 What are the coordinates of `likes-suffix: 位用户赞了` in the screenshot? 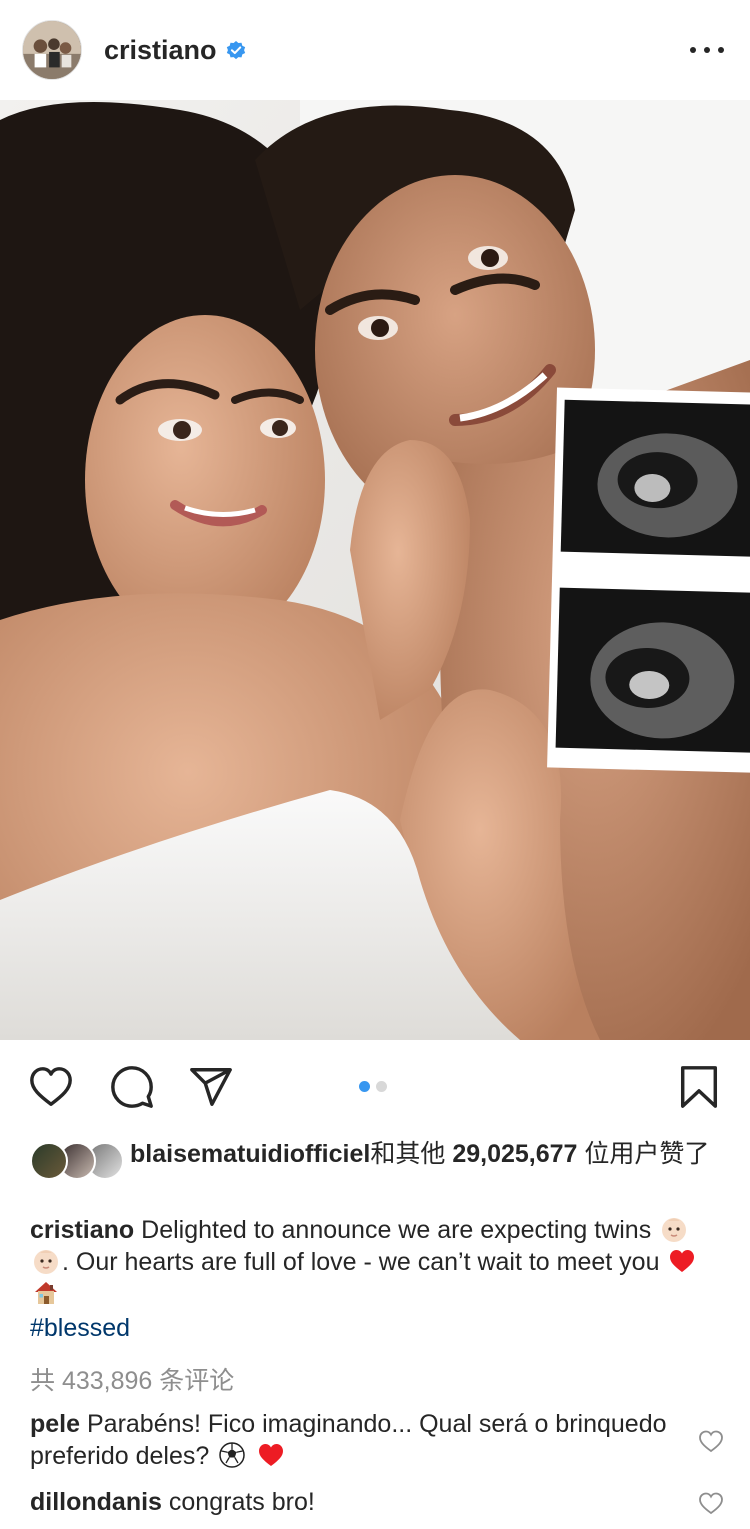 It's located at (647, 1154).